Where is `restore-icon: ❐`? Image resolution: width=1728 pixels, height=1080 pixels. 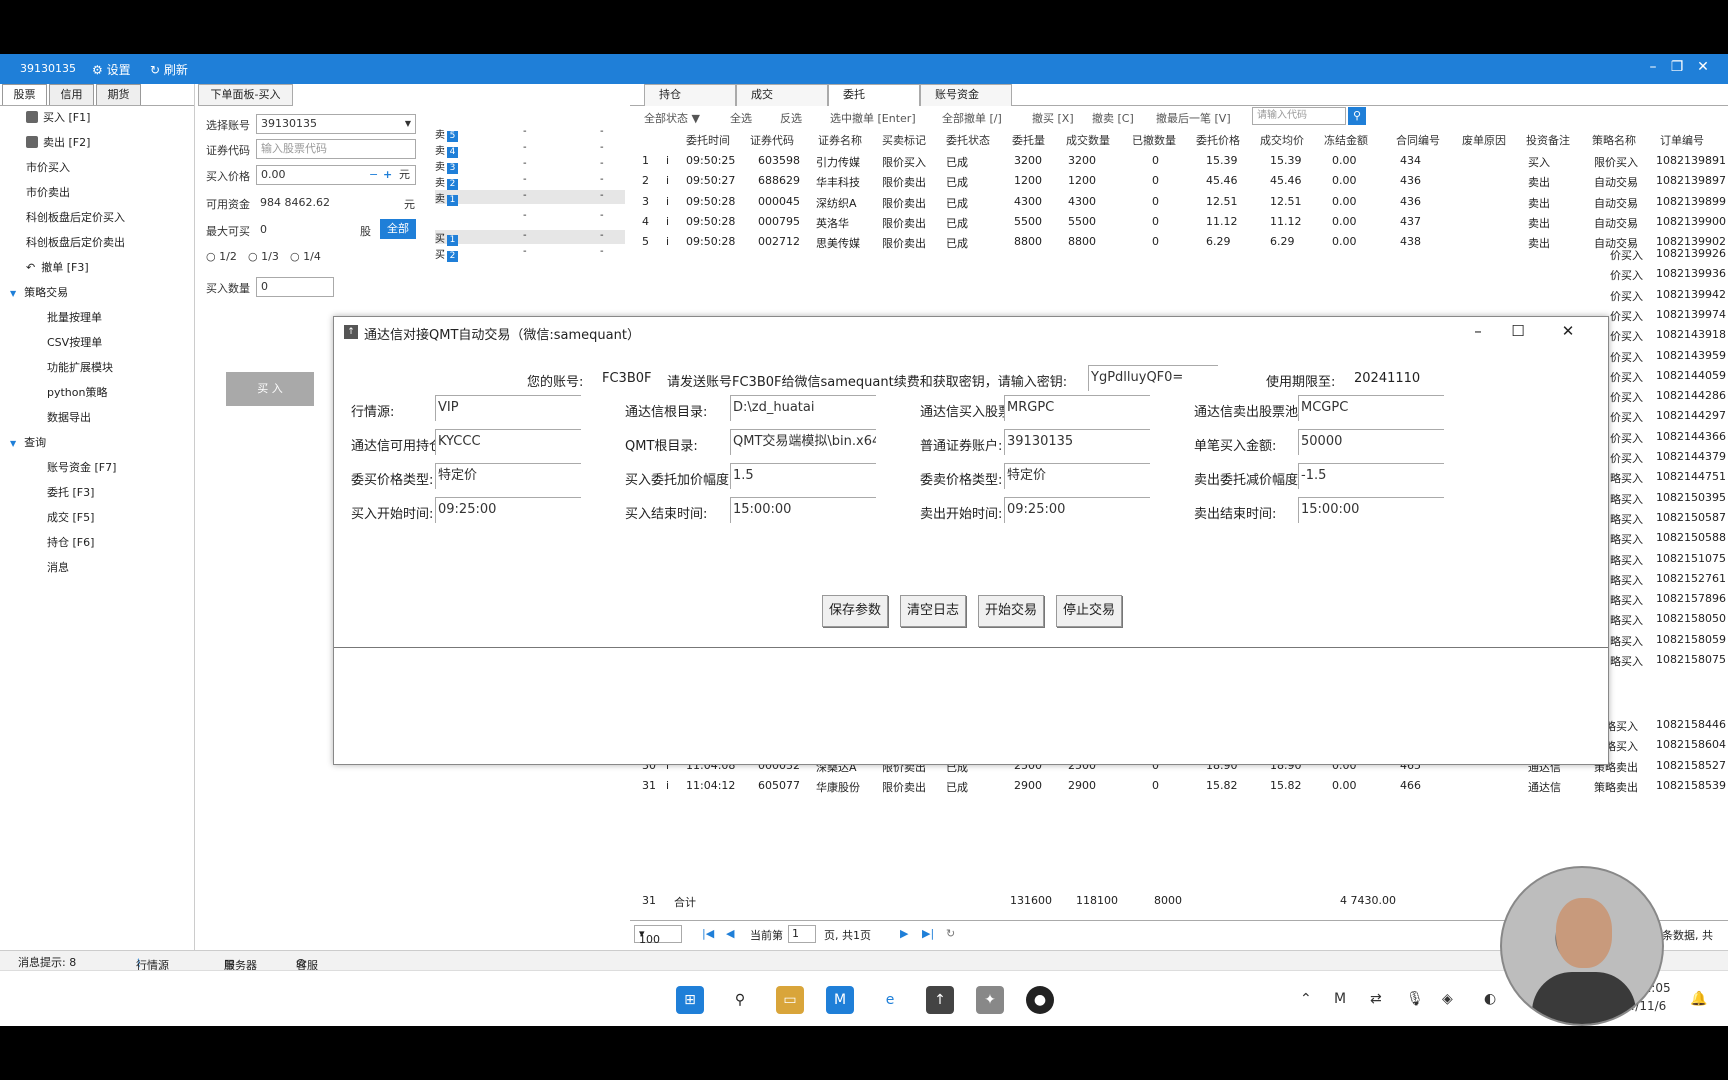 restore-icon: ❐ is located at coordinates (1677, 67).